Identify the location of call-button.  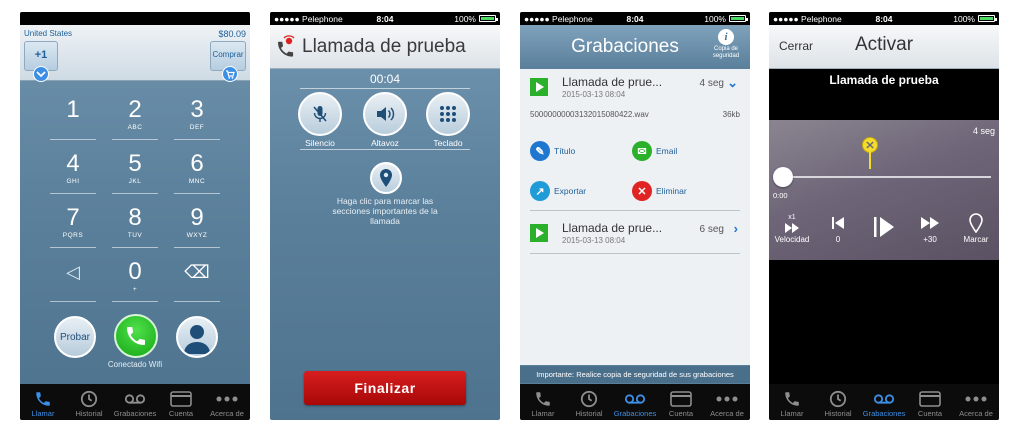
(136, 336).